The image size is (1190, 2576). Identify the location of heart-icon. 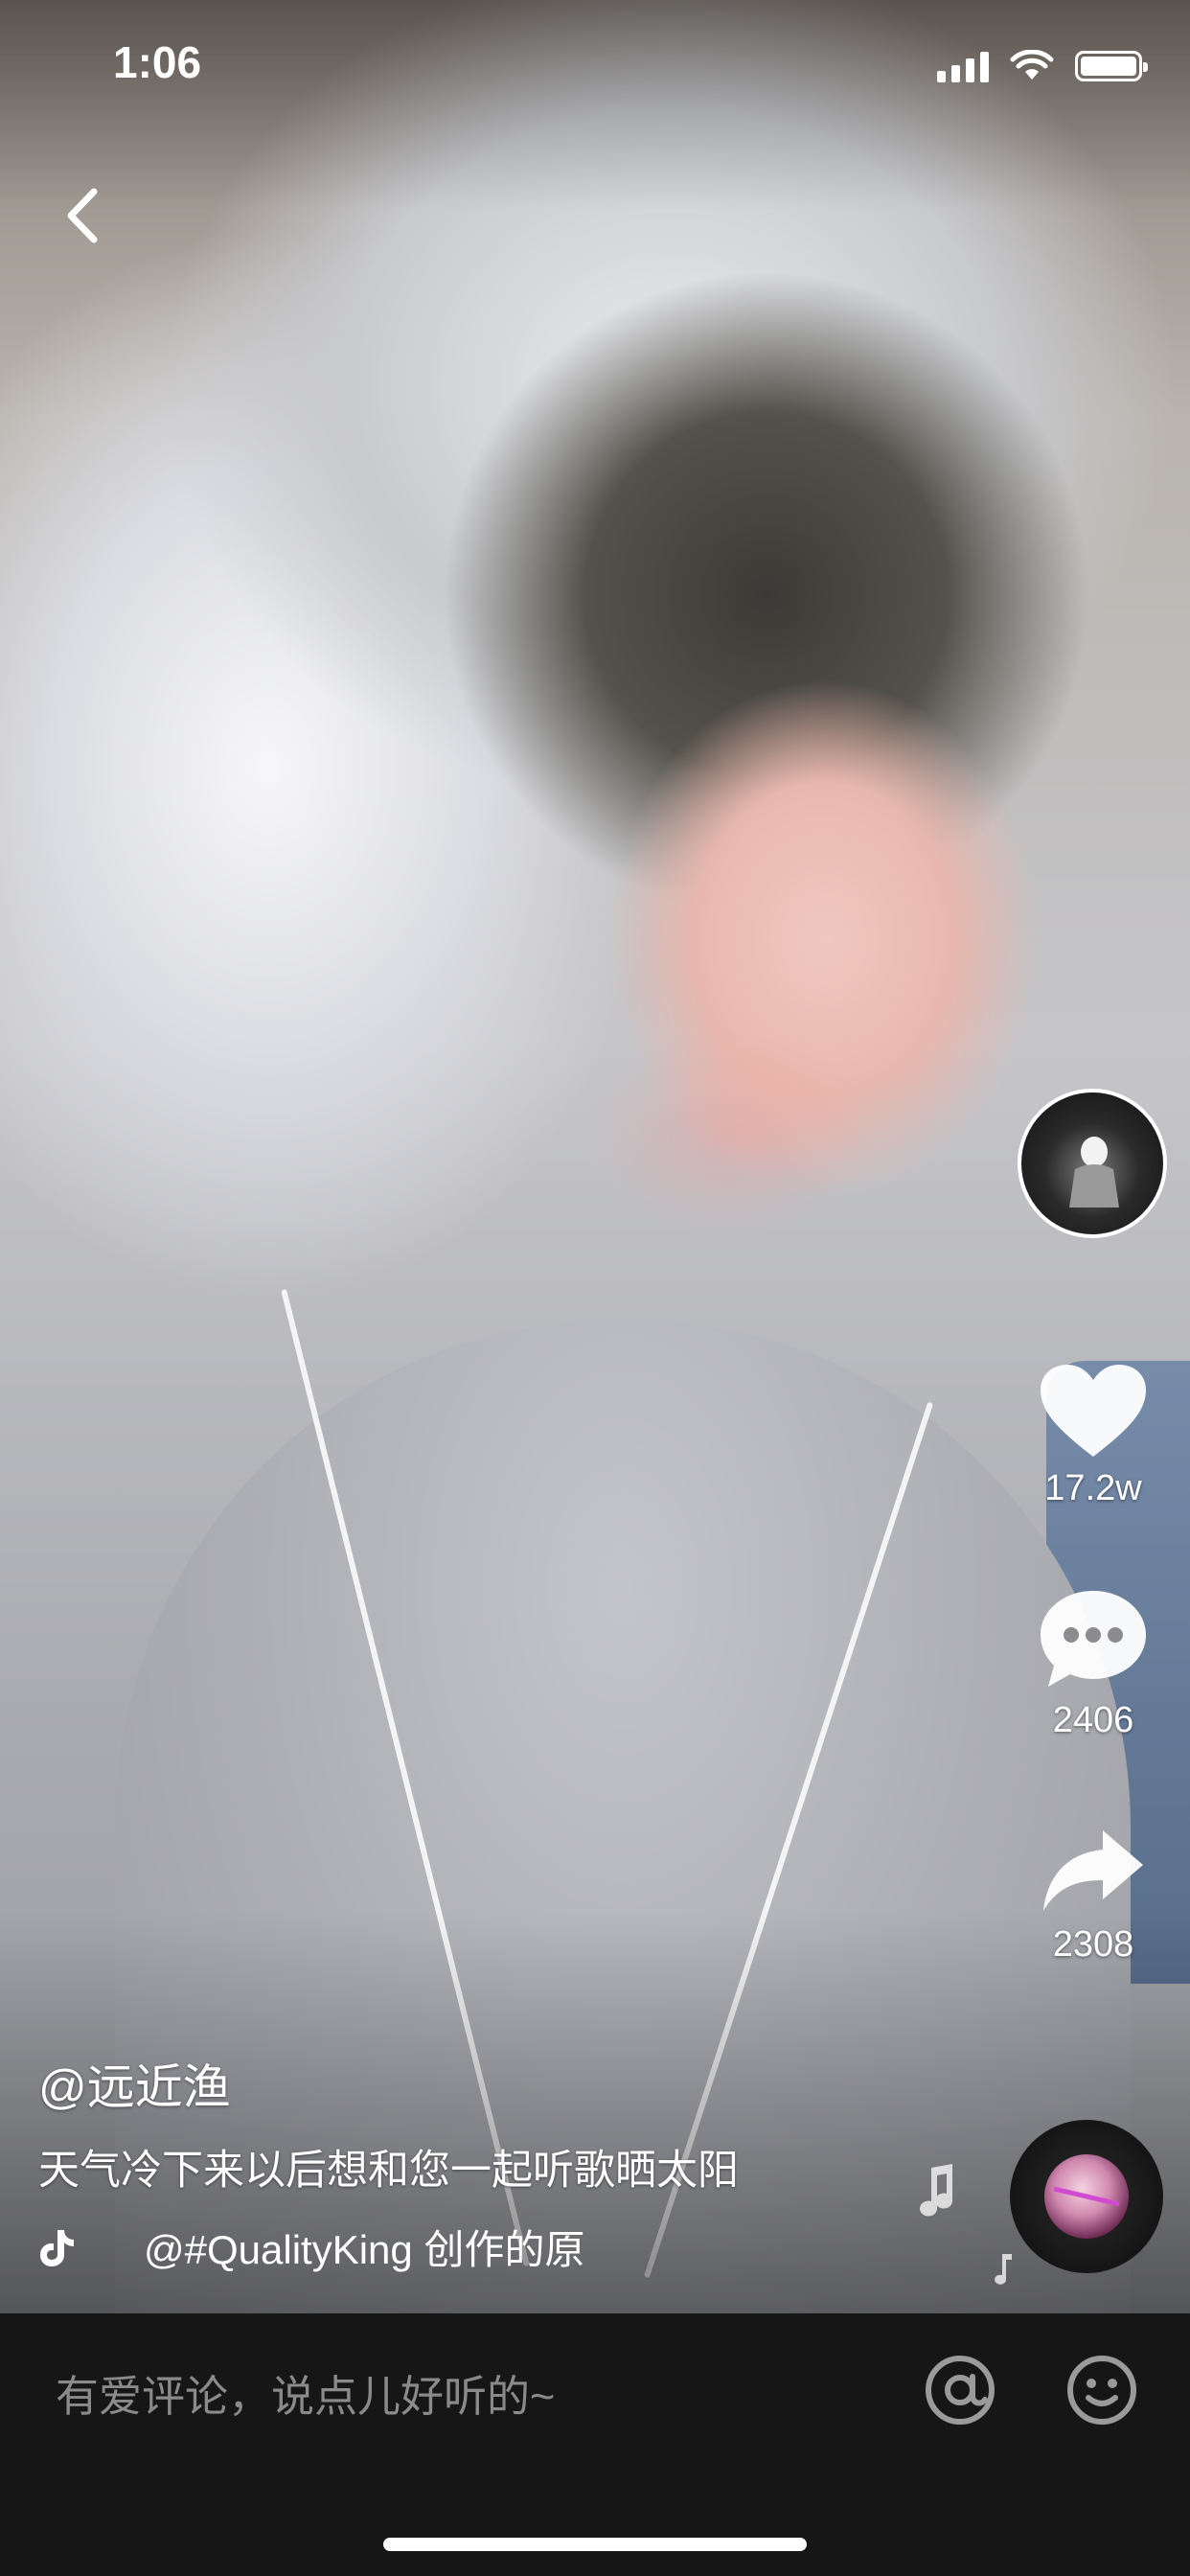
(1094, 1411).